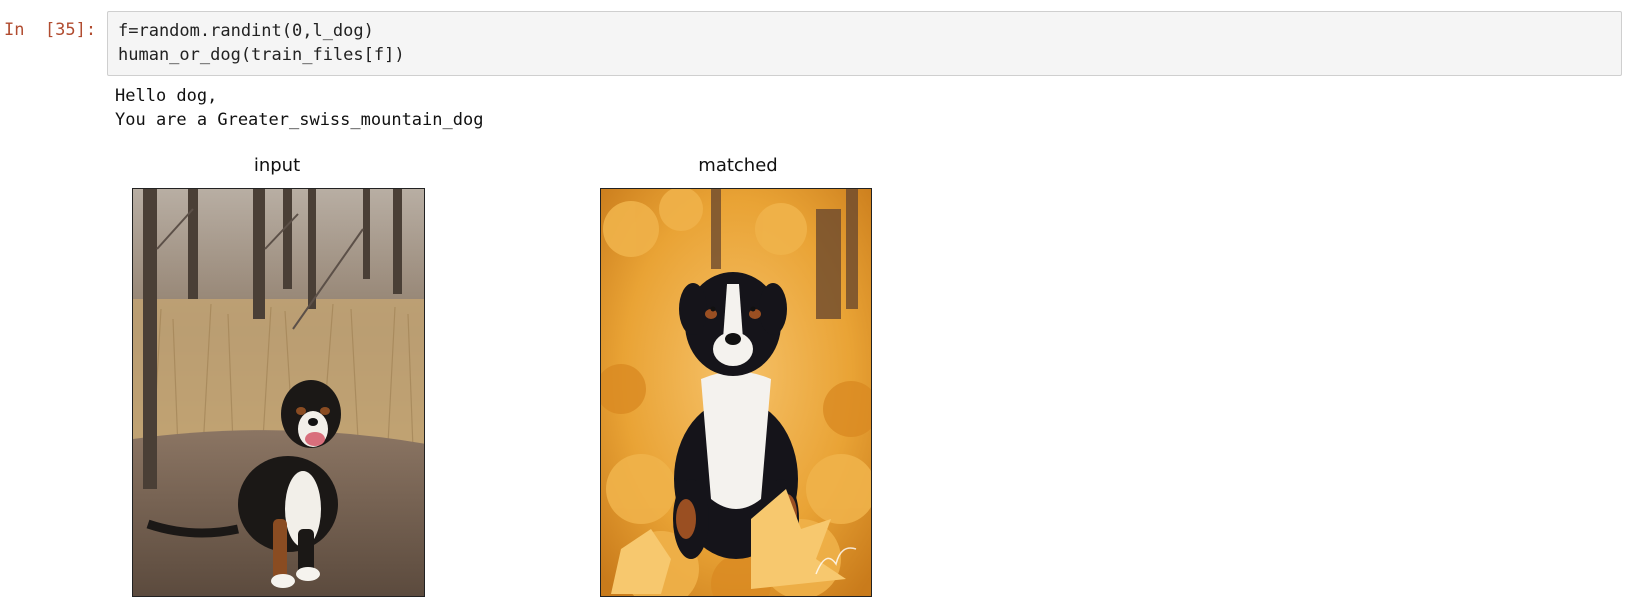 This screenshot has width=1632, height=613. I want to click on code-line: human_or_dog(train_files[f]), so click(261, 55).